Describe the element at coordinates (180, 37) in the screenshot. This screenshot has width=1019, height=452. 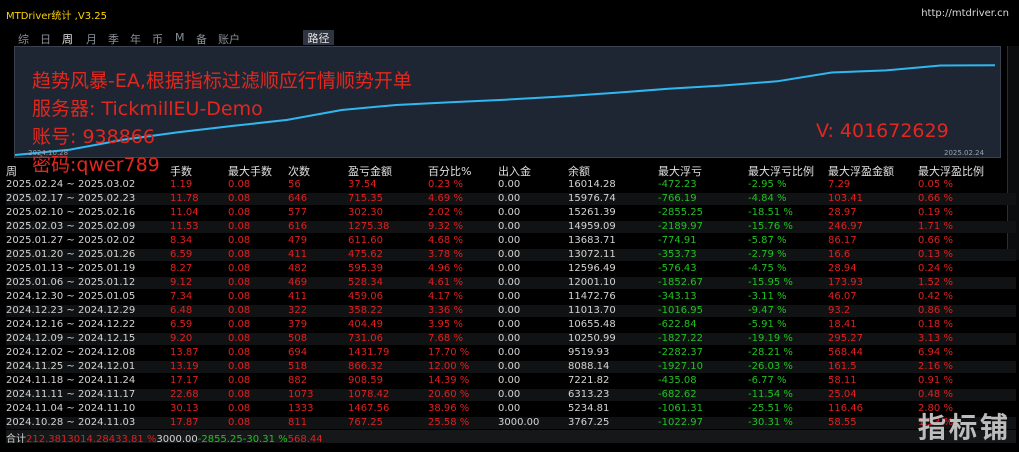
I see `tab-7: M` at that location.